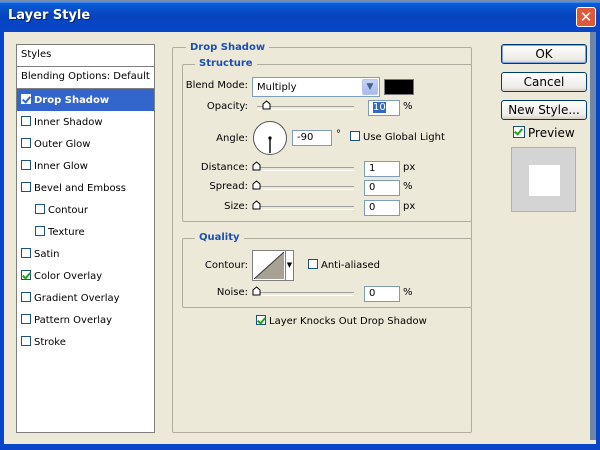 This screenshot has height=450, width=600. I want to click on style-item-gradient-overlay: Gradient Overlay, so click(85, 298).